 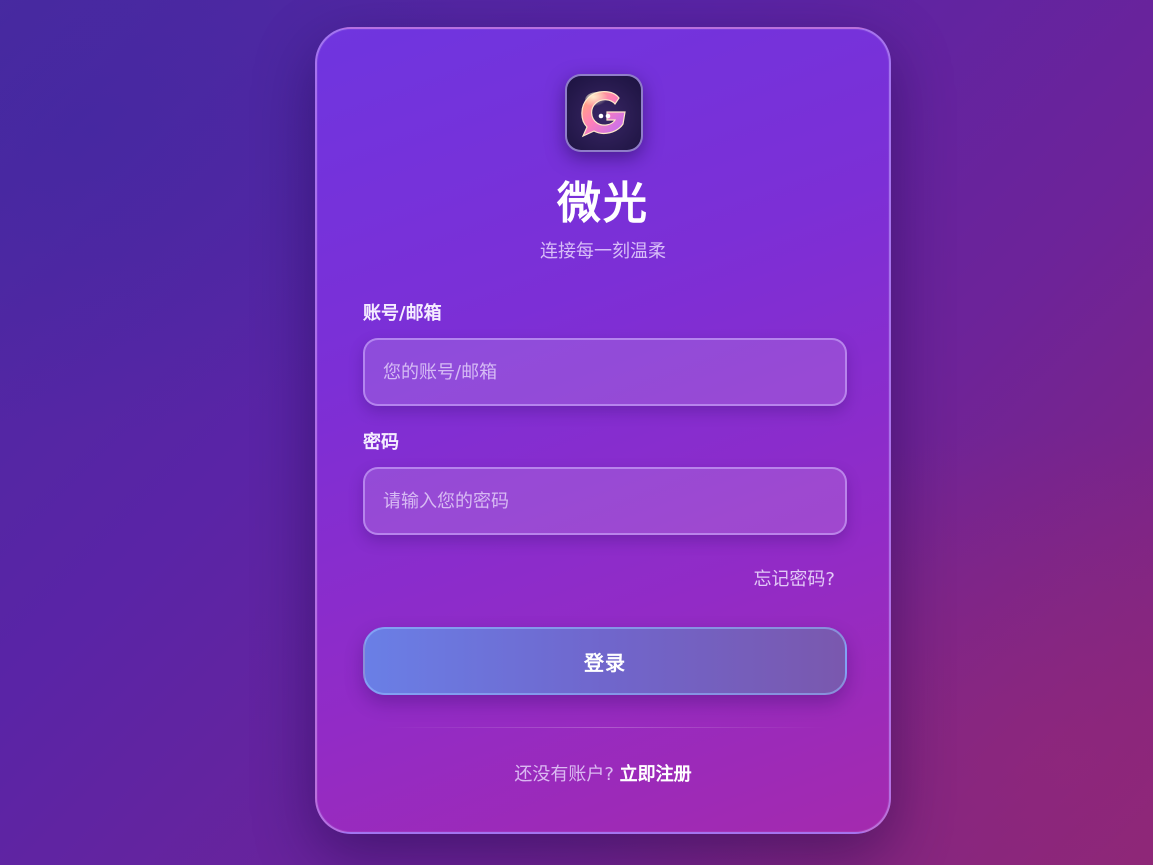 What do you see at coordinates (603, 203) in the screenshot?
I see `app-title: 微光` at bounding box center [603, 203].